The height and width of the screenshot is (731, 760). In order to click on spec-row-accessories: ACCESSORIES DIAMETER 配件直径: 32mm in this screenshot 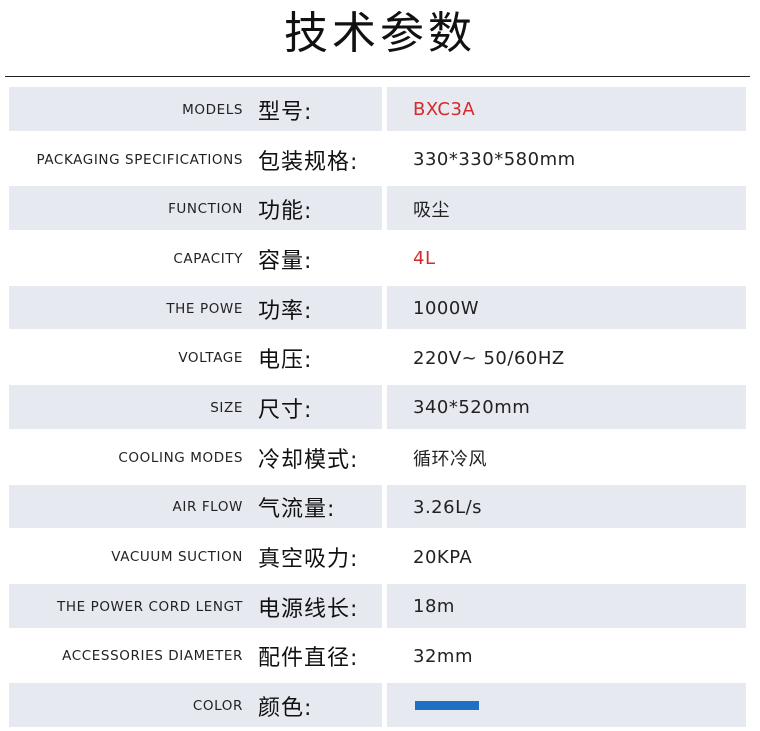, I will do `click(380, 657)`.